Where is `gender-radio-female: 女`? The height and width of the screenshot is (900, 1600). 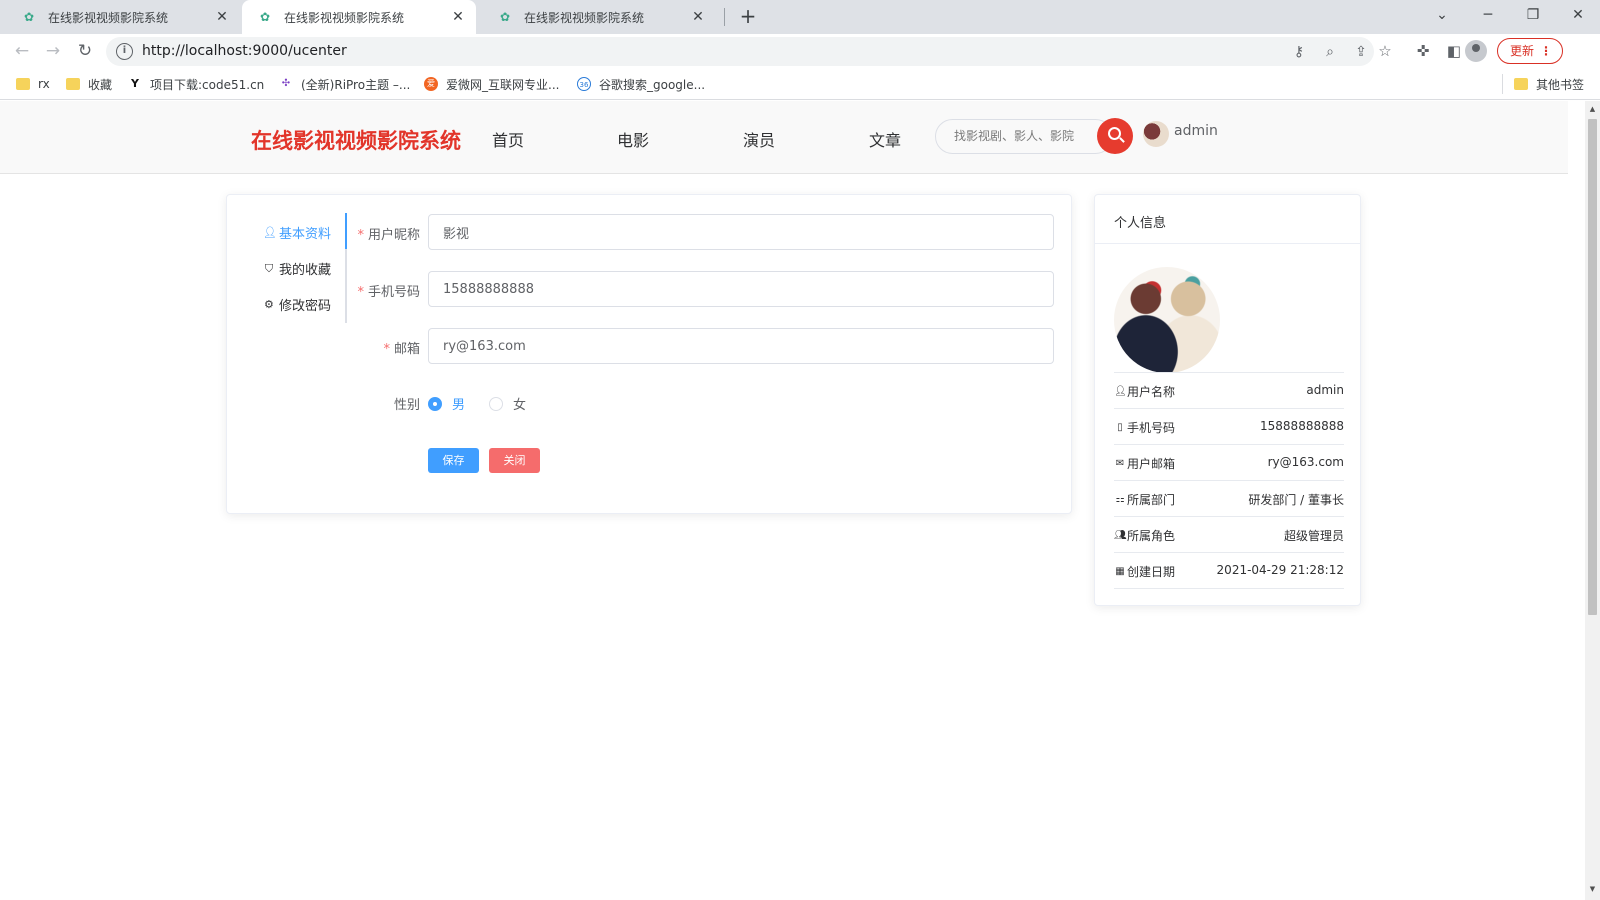
gender-radio-female: 女 is located at coordinates (507, 403).